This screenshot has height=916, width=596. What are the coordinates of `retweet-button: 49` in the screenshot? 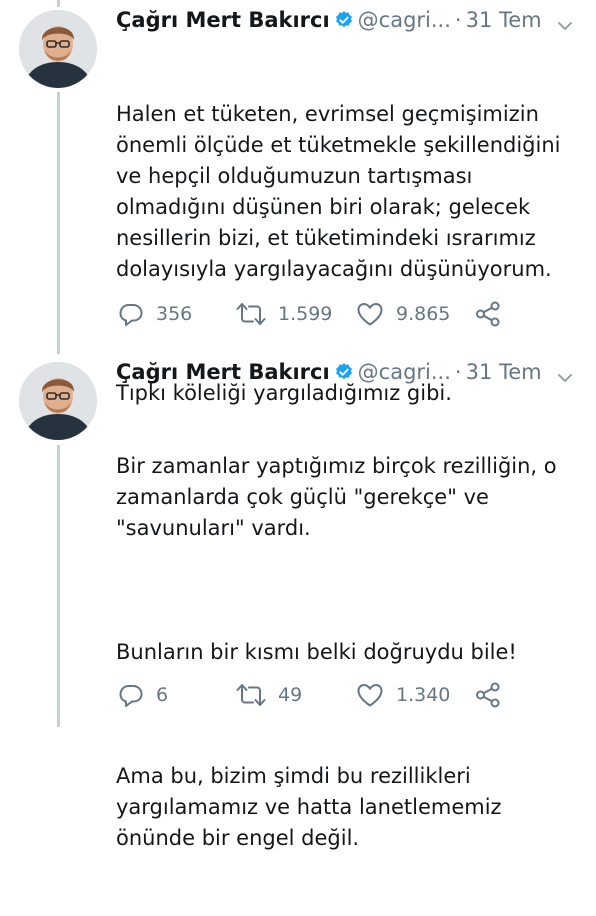 It's located at (269, 695).